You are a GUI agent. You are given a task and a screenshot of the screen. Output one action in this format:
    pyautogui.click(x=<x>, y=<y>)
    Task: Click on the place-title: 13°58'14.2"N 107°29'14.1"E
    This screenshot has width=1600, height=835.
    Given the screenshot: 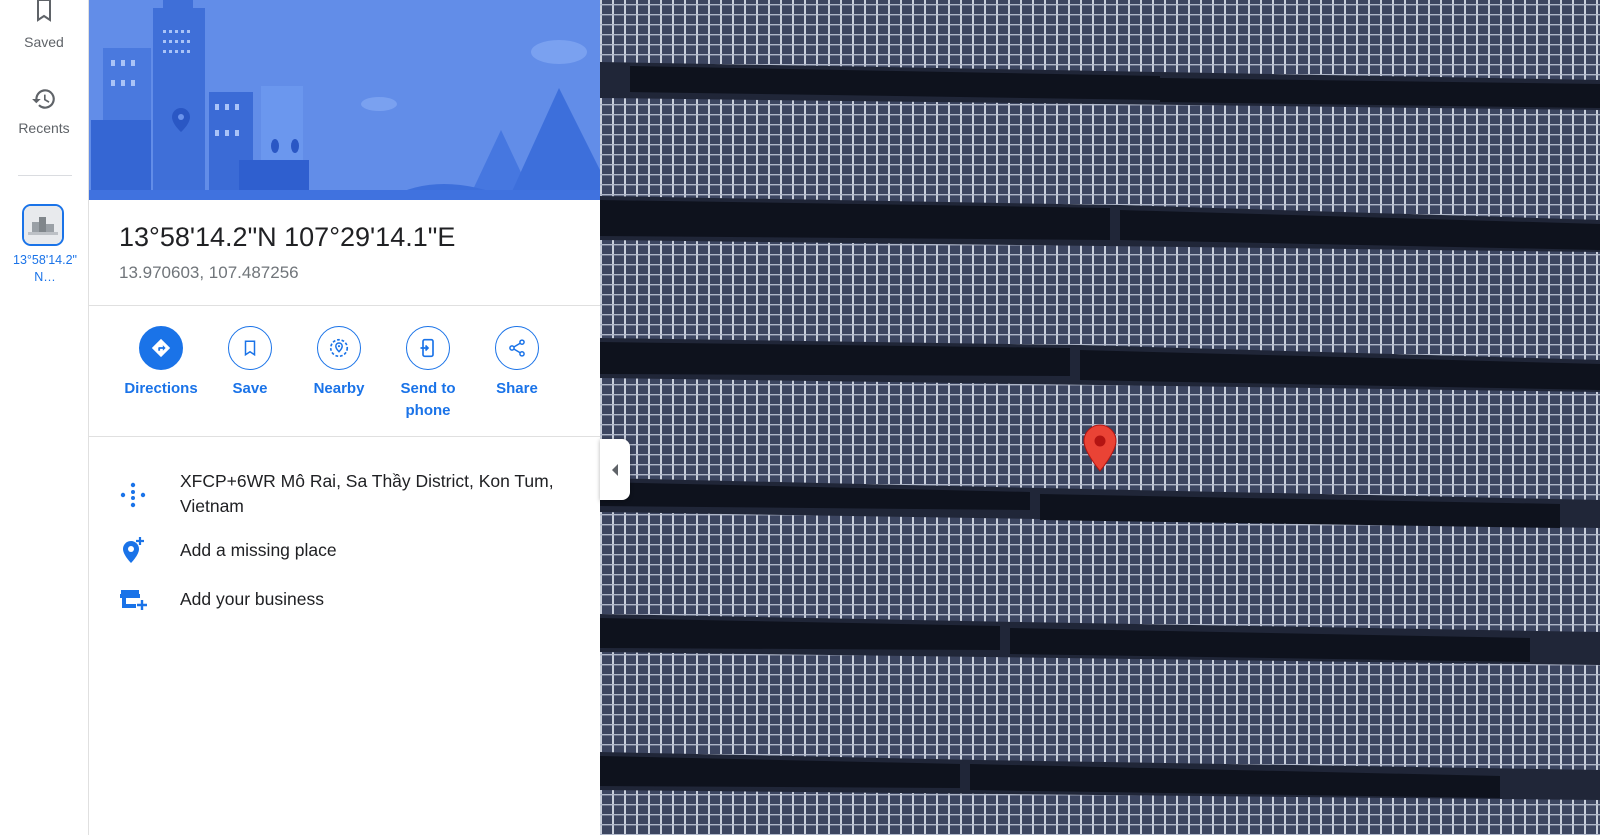 What is the action you would take?
    pyautogui.click(x=287, y=237)
    